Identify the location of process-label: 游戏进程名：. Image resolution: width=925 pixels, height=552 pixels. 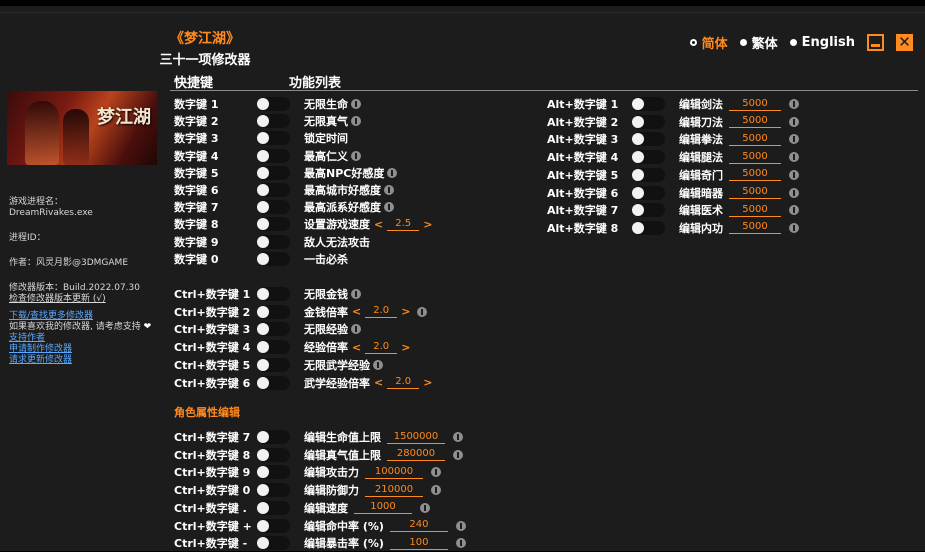
(36, 202).